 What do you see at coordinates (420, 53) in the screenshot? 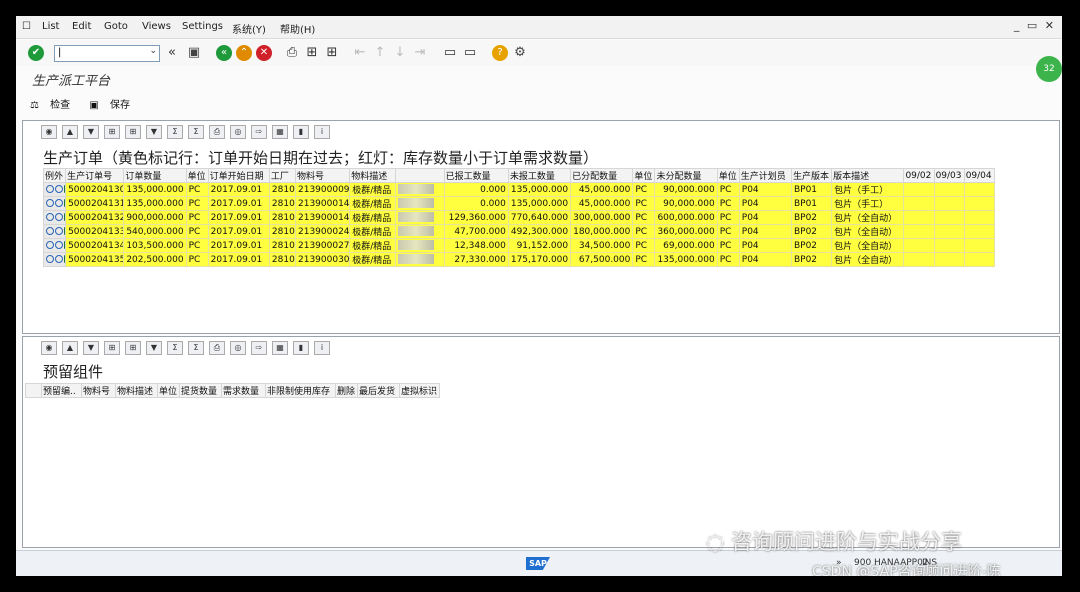
I see `last-page-icon: ⇥` at bounding box center [420, 53].